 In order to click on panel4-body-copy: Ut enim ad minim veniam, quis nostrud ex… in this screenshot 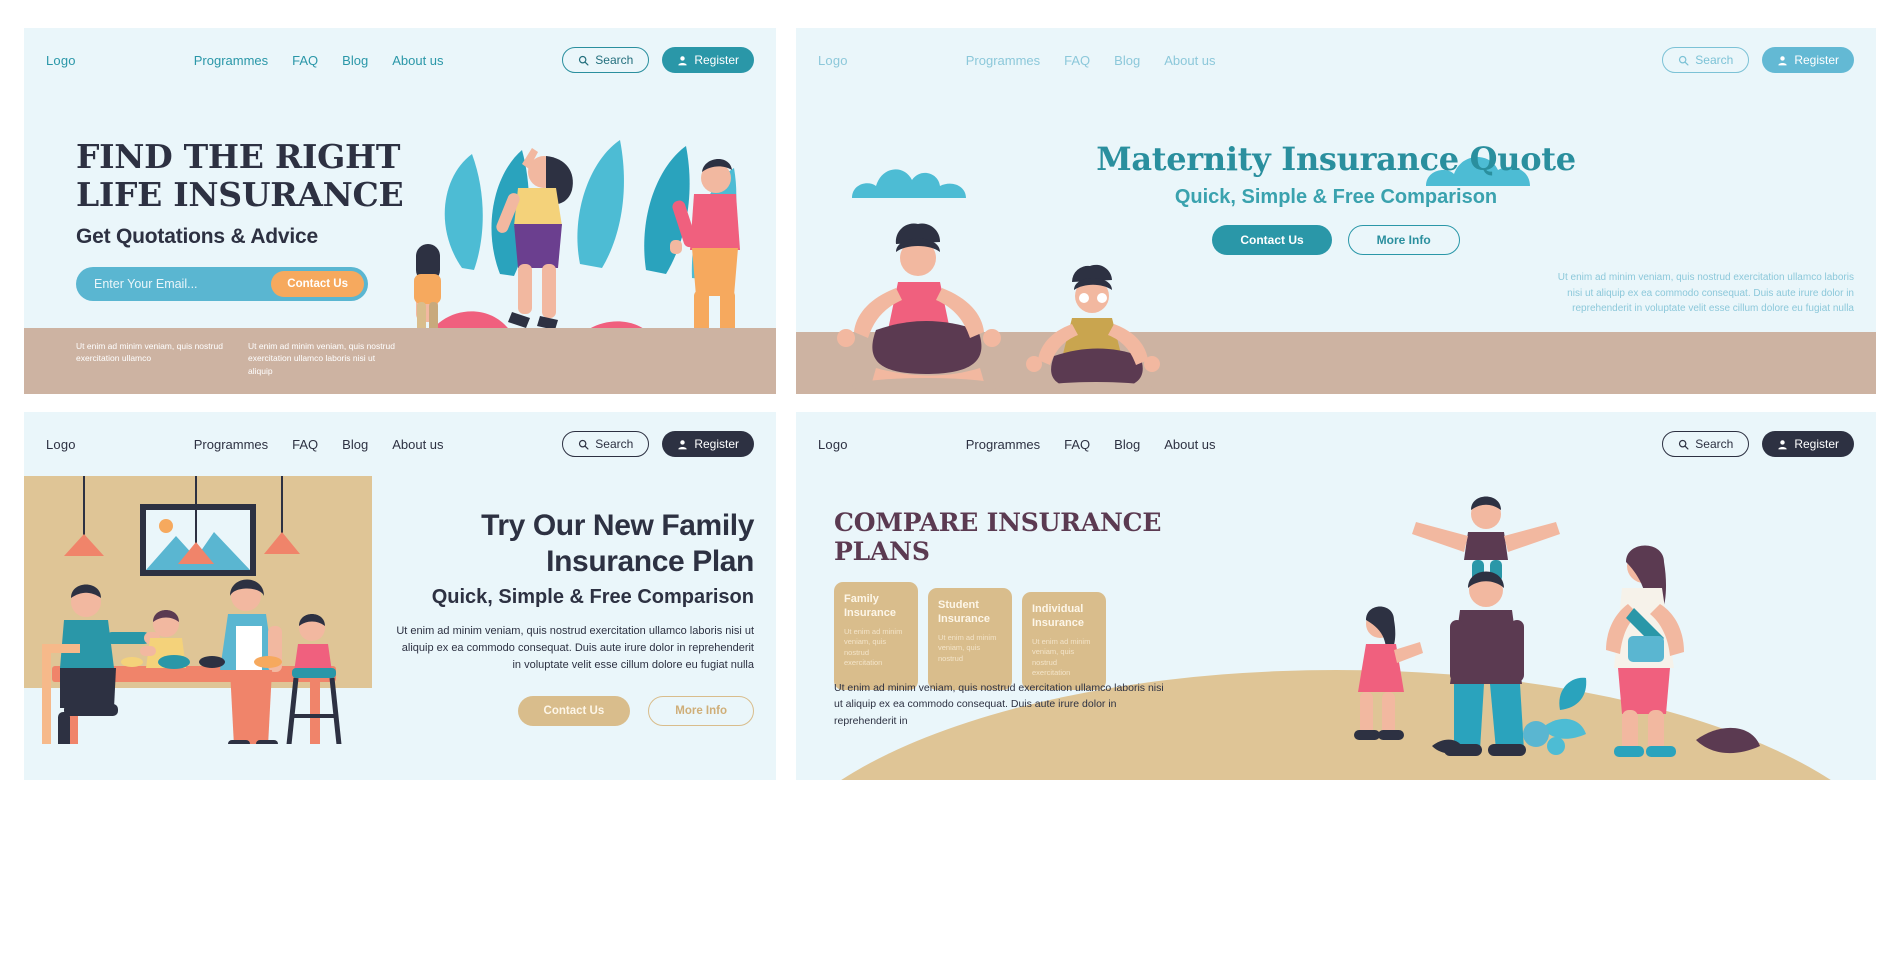, I will do `click(999, 704)`.